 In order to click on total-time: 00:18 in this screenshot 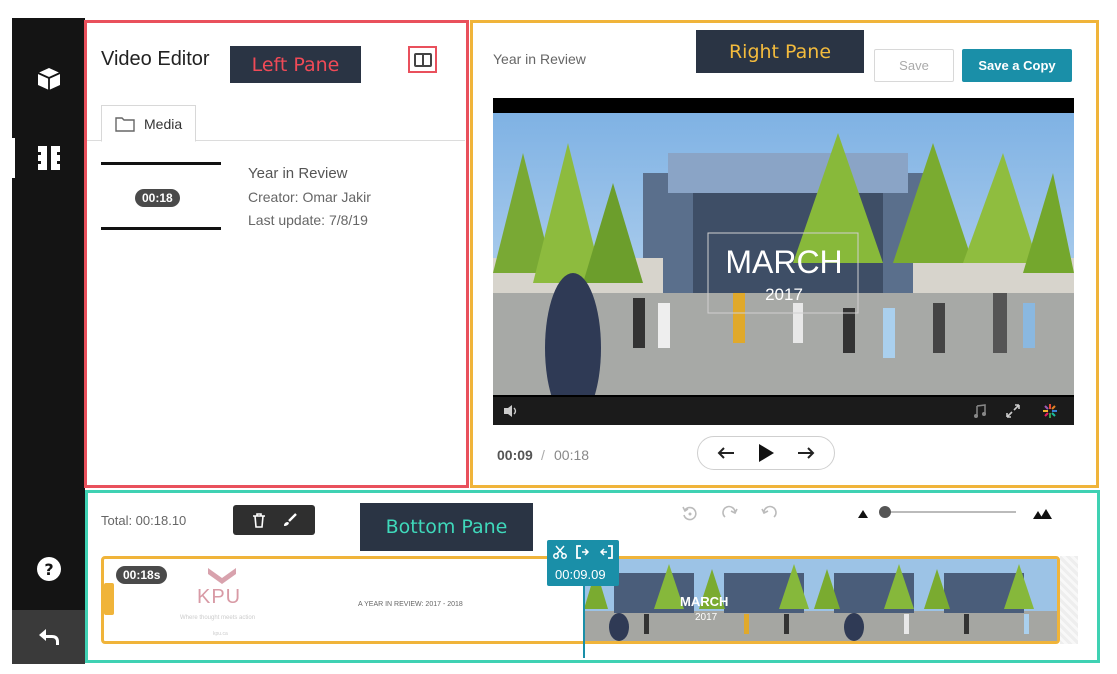, I will do `click(572, 455)`.